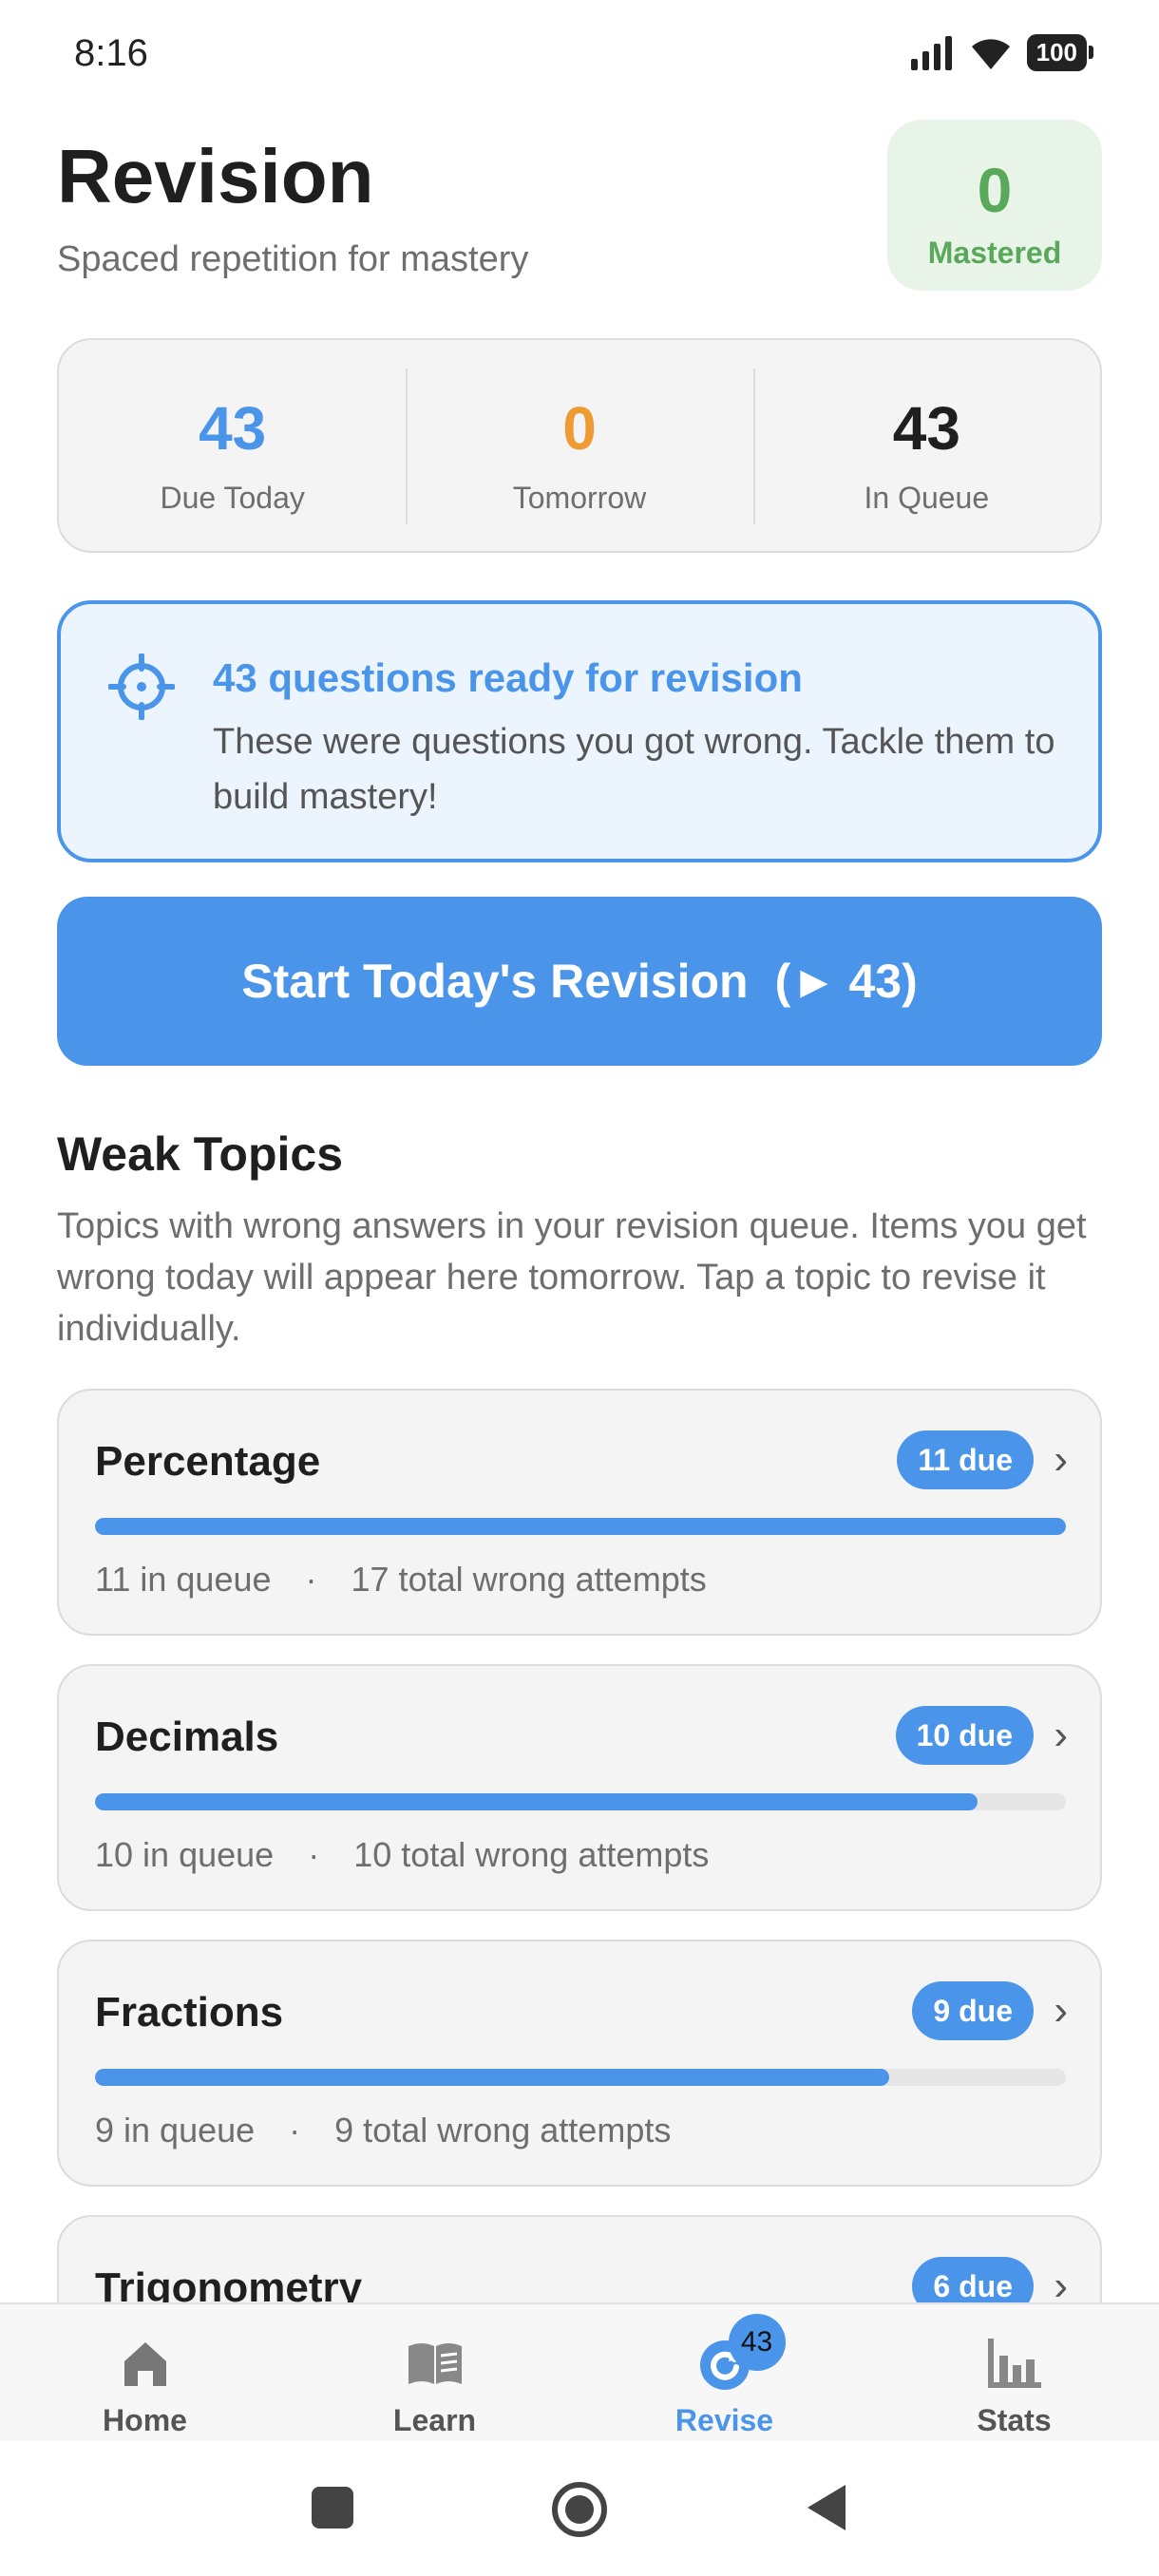  Describe the element at coordinates (995, 190) in the screenshot. I see `mastered-count: 0` at that location.